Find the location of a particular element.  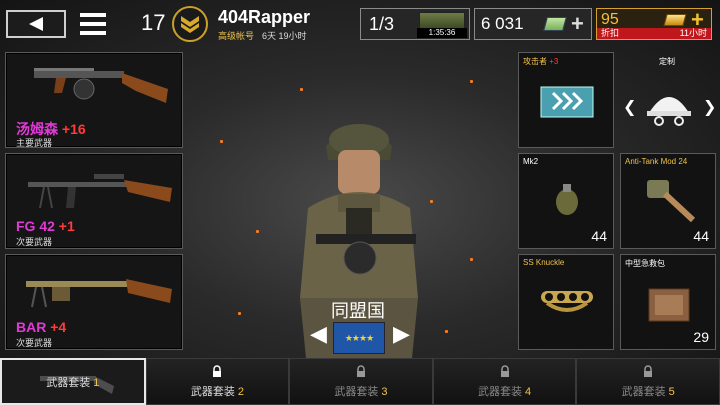

back-button is located at coordinates (36, 24).